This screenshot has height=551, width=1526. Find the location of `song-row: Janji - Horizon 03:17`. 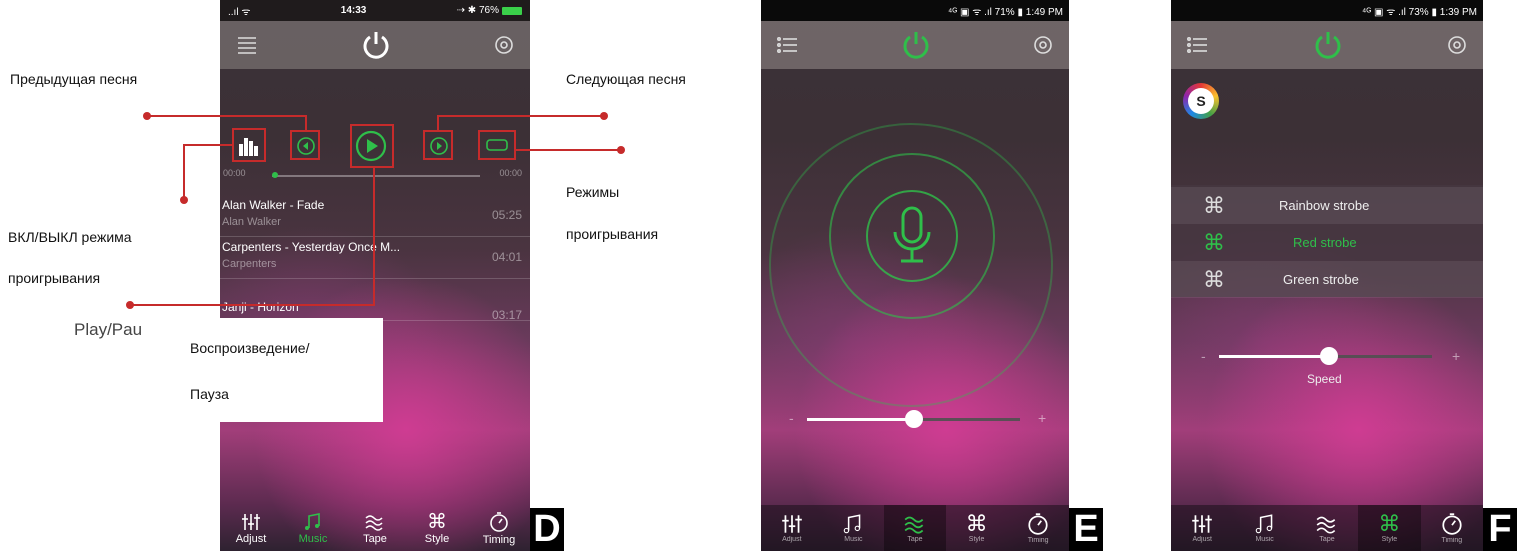

song-row: Janji - Horizon 03:17 is located at coordinates (375, 301).